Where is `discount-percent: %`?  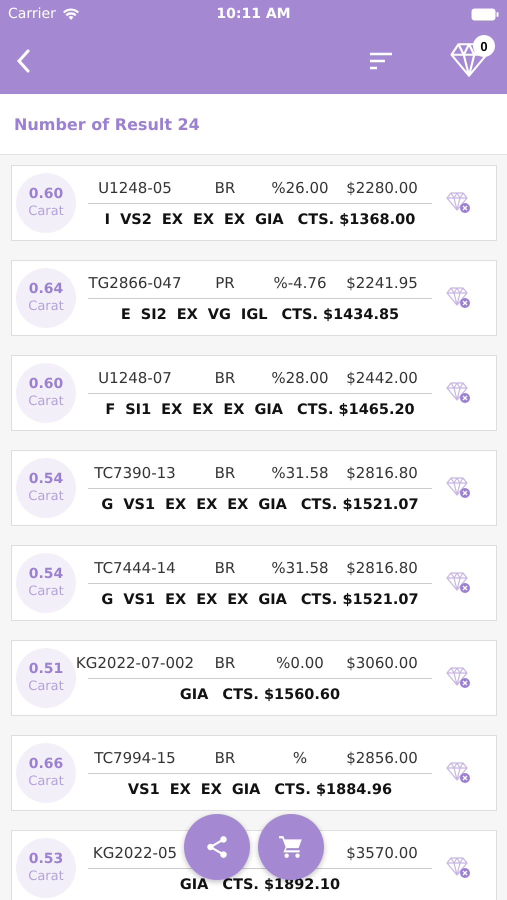 discount-percent: % is located at coordinates (300, 757).